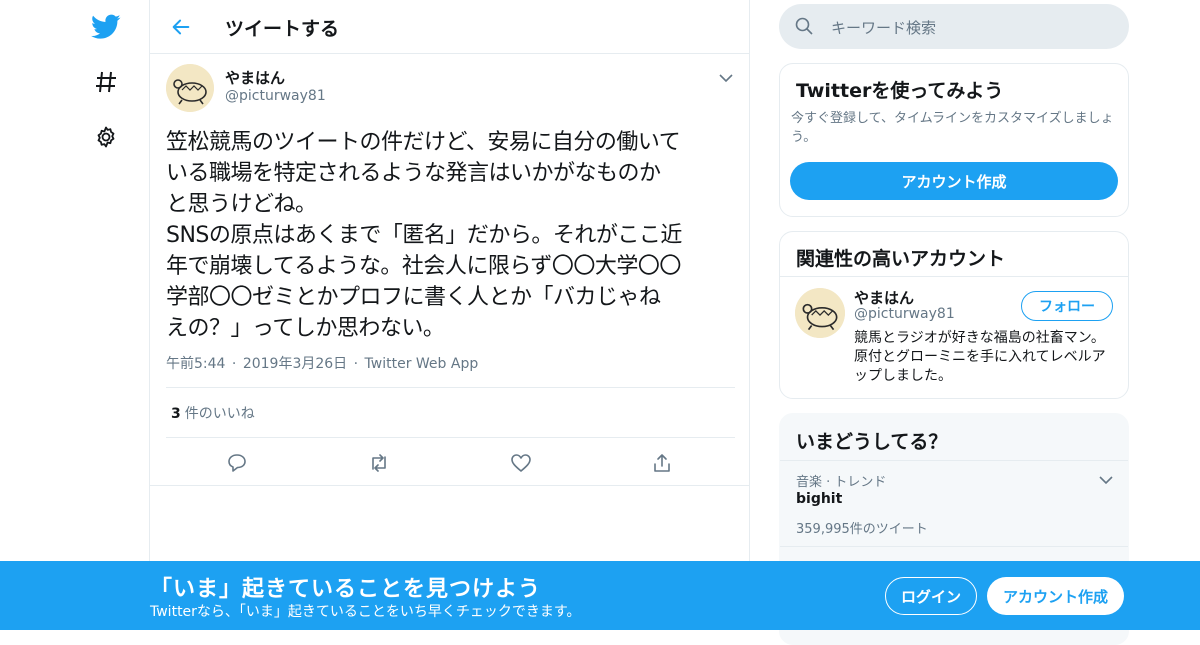 This screenshot has width=1200, height=645. What do you see at coordinates (872, 442) in the screenshot?
I see `card-title: いまどうしてる？` at bounding box center [872, 442].